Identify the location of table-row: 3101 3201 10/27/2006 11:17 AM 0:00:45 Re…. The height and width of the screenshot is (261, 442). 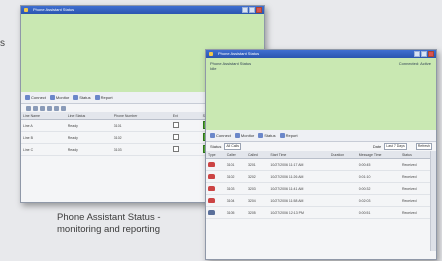
(318, 164).